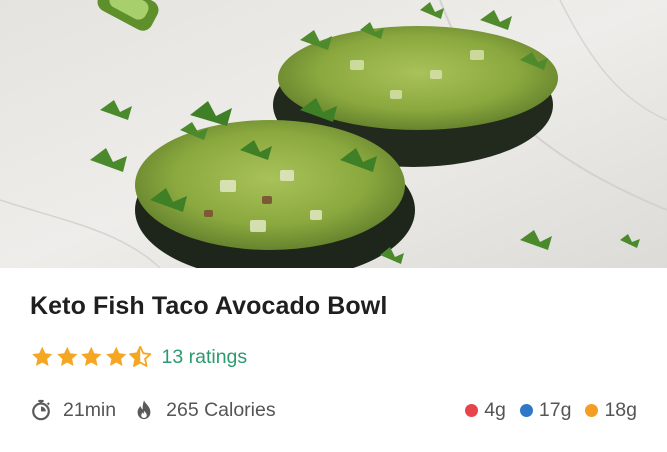 The width and height of the screenshot is (667, 452). I want to click on recipe-title: Keto Fish Taco Avocado Bowl, so click(208, 306).